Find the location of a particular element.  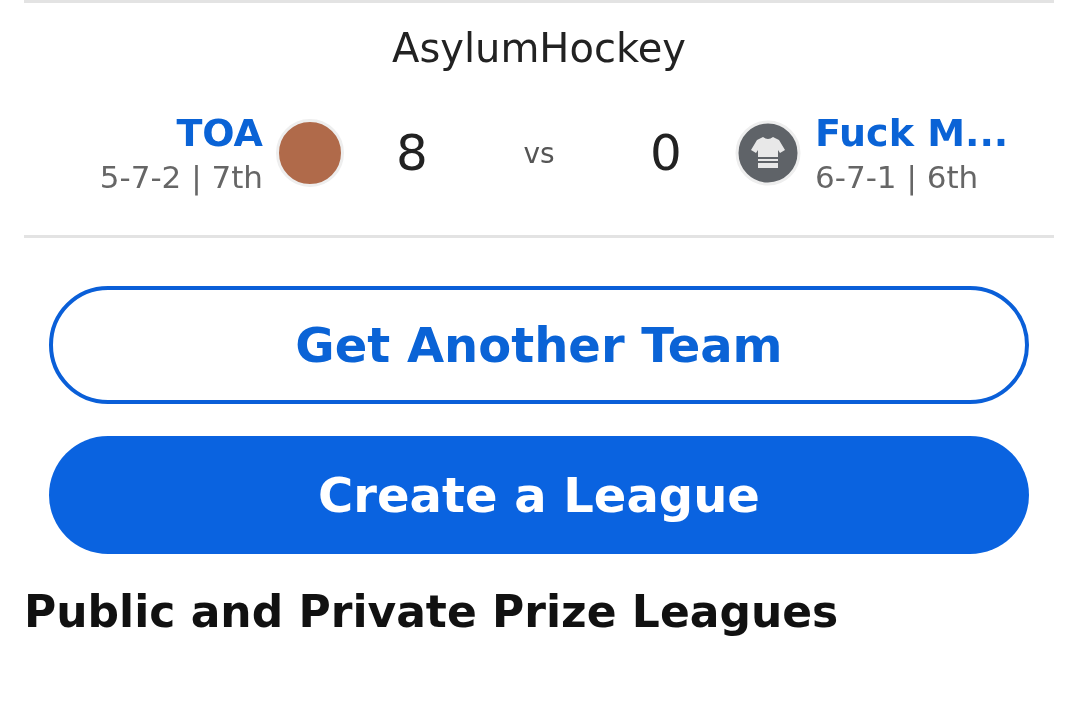

team-record: 5-7-2 | 7th is located at coordinates (181, 177).